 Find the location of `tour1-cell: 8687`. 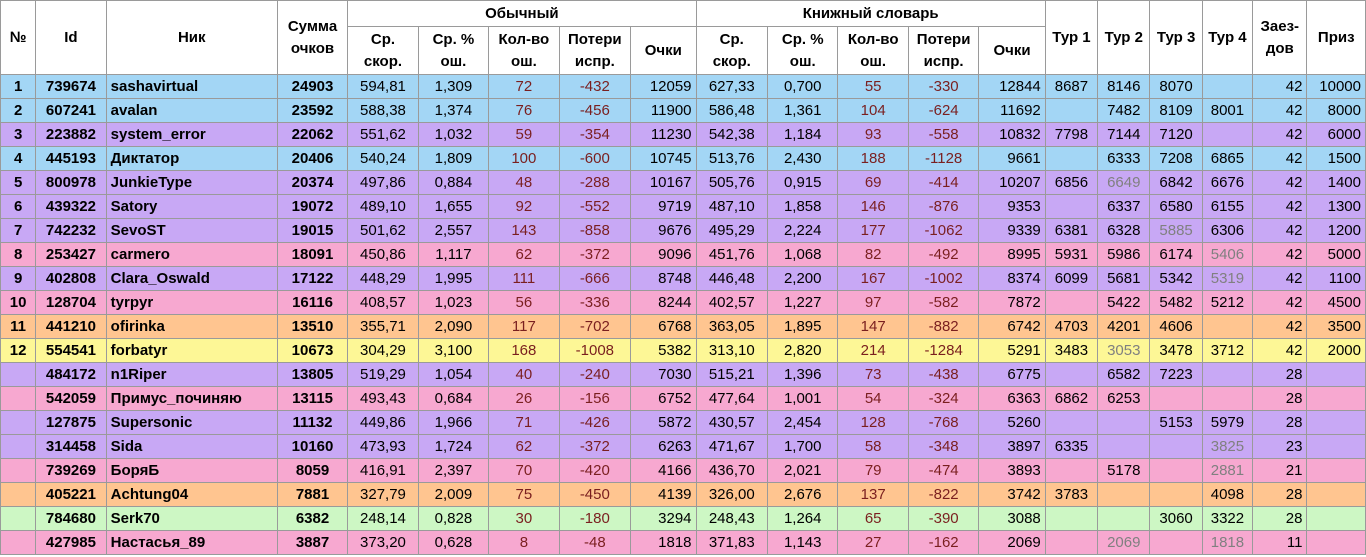

tour1-cell: 8687 is located at coordinates (1071, 86).